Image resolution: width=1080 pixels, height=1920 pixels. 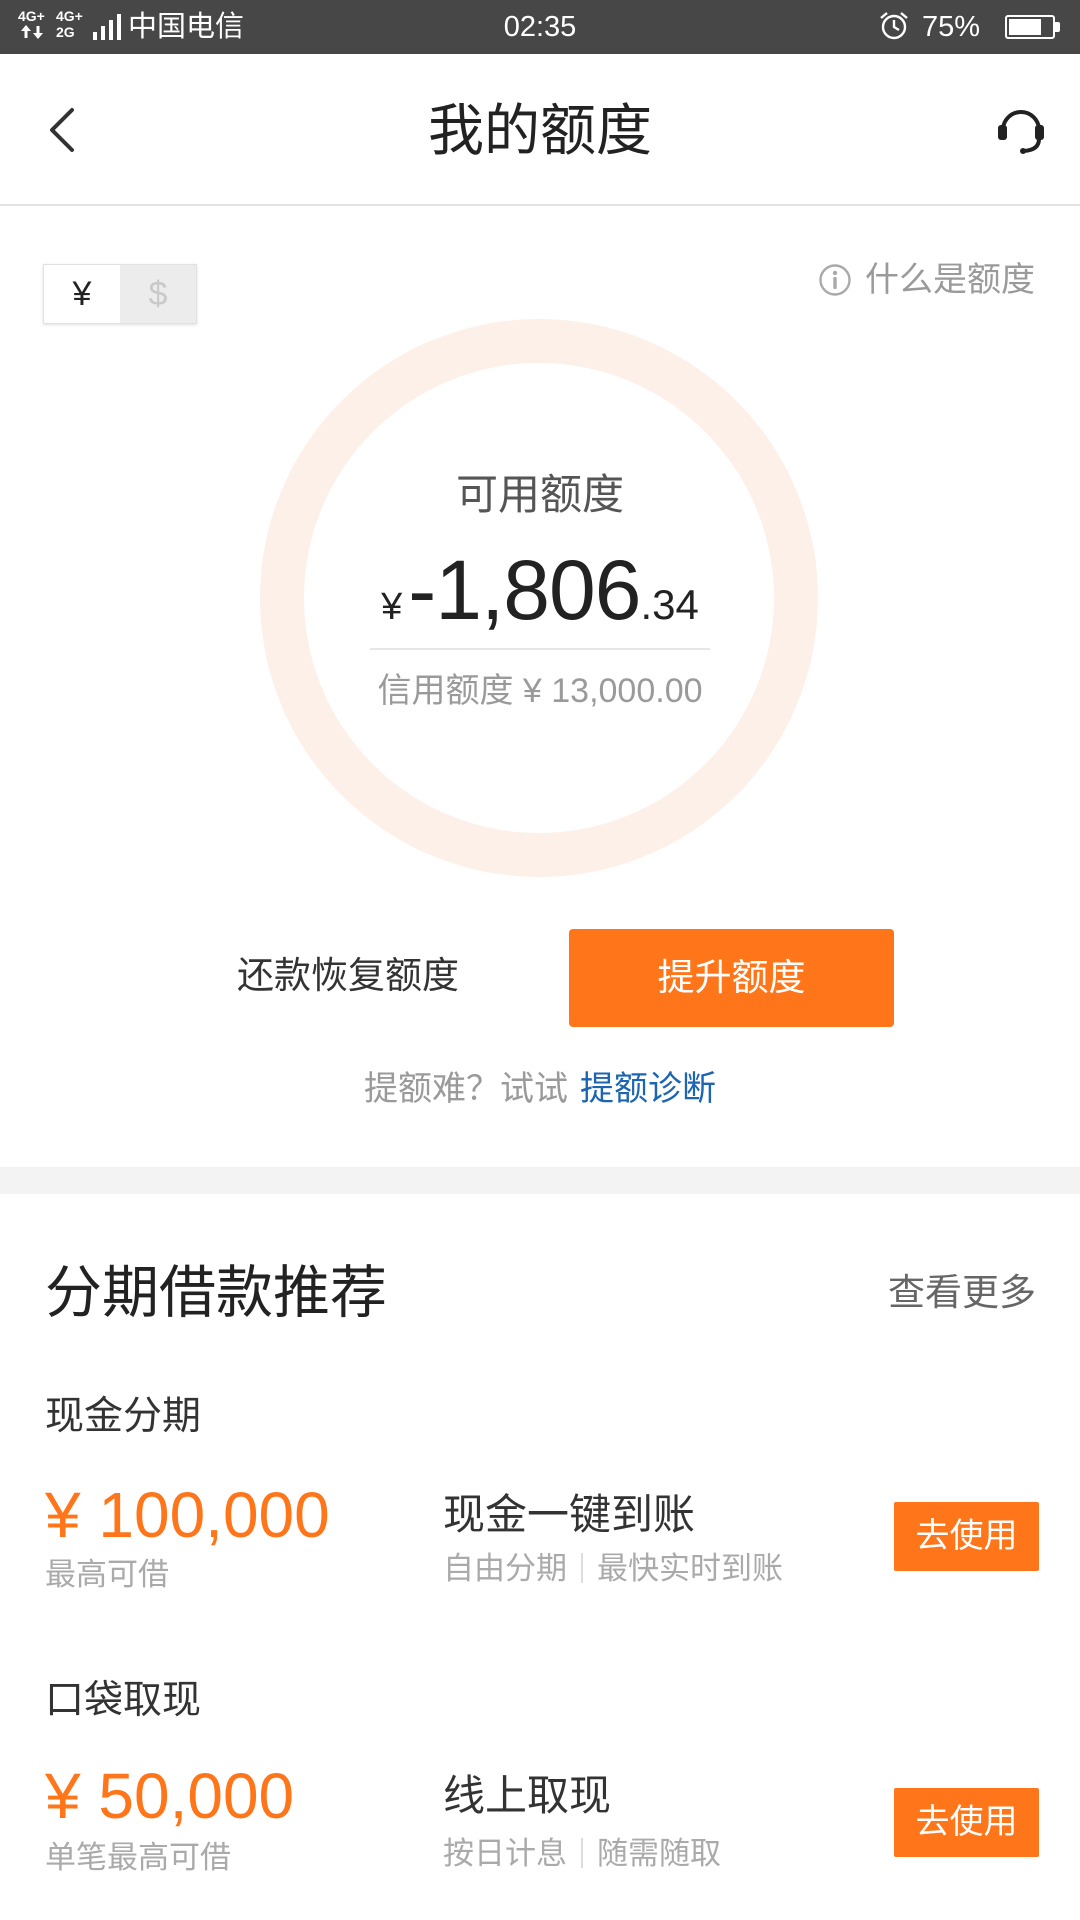 I want to click on raise-hint: 提额难？试试 提额诊断, so click(x=540, y=1089).